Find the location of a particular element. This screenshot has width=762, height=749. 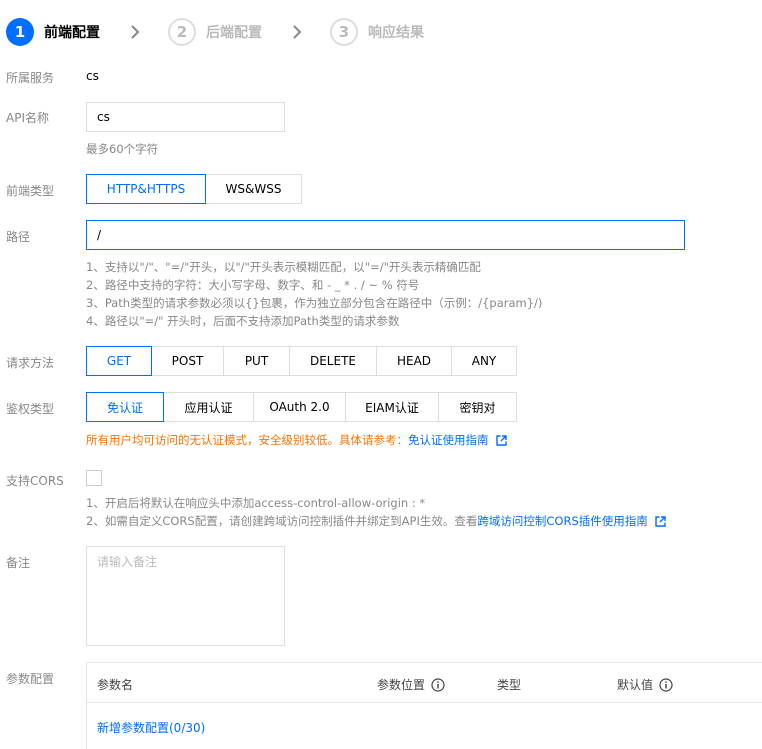

frontend-type-group: HTTP&HTTPS WS&WSS is located at coordinates (194, 189).